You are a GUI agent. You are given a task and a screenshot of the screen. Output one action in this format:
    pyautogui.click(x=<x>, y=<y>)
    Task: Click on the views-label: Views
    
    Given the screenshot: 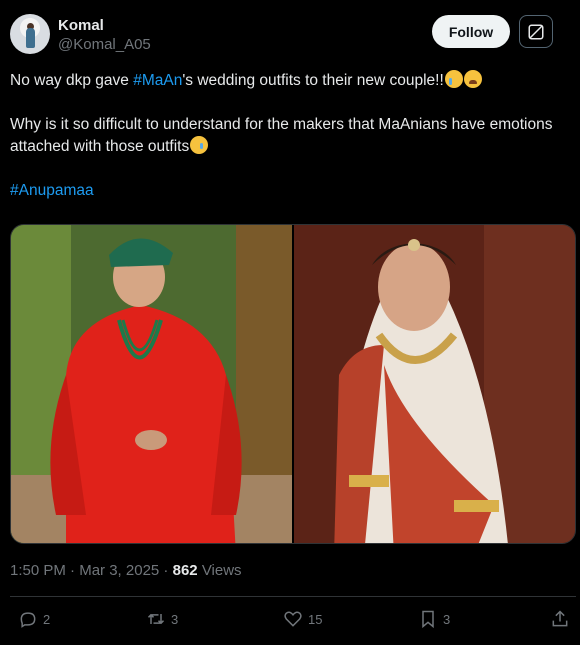 What is the action you would take?
    pyautogui.click(x=221, y=570)
    